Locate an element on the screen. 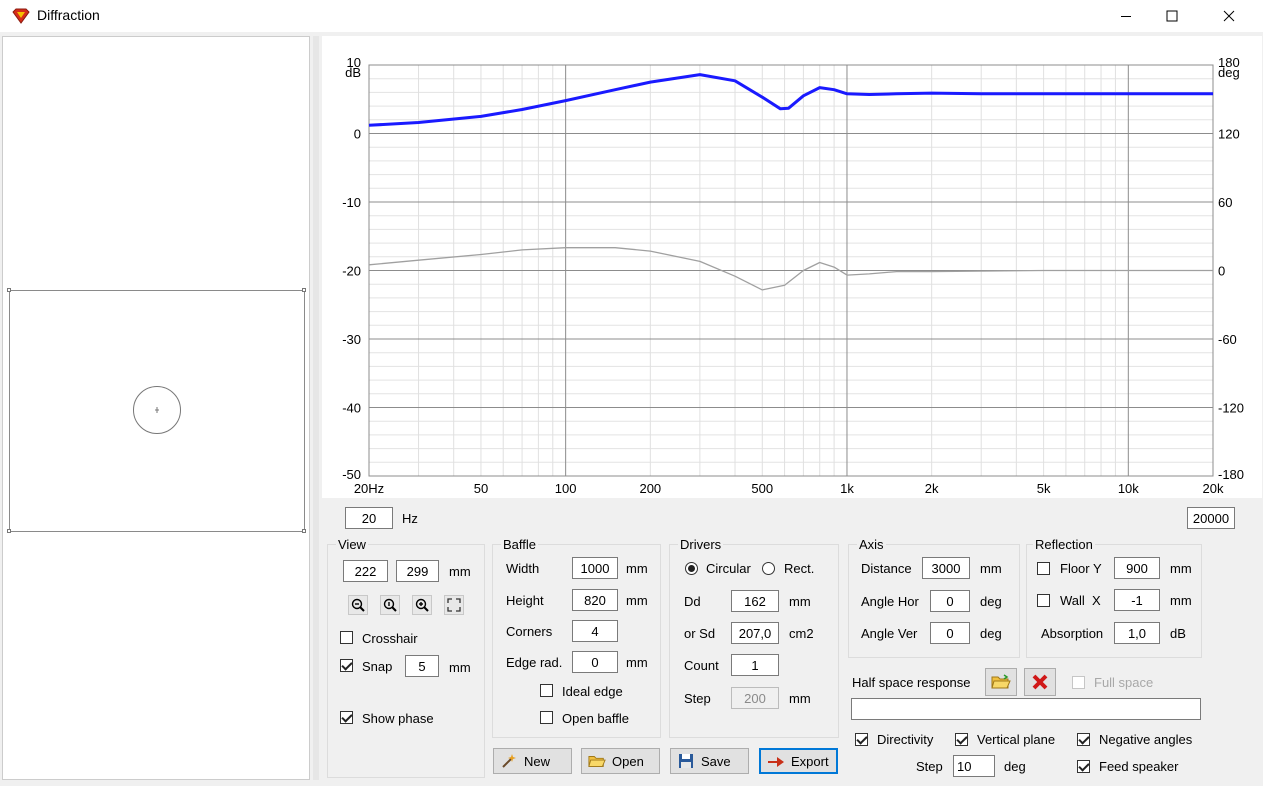 The height and width of the screenshot is (786, 1263). zoom-reset-icon is located at coordinates (390, 605).